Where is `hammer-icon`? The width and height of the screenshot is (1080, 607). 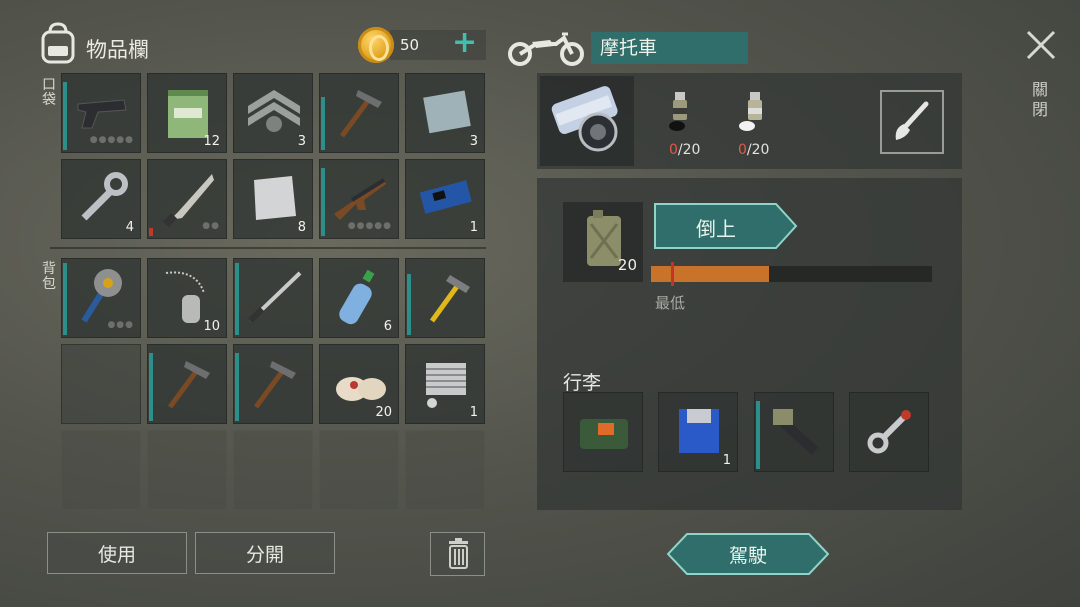 hammer-icon is located at coordinates (449, 299).